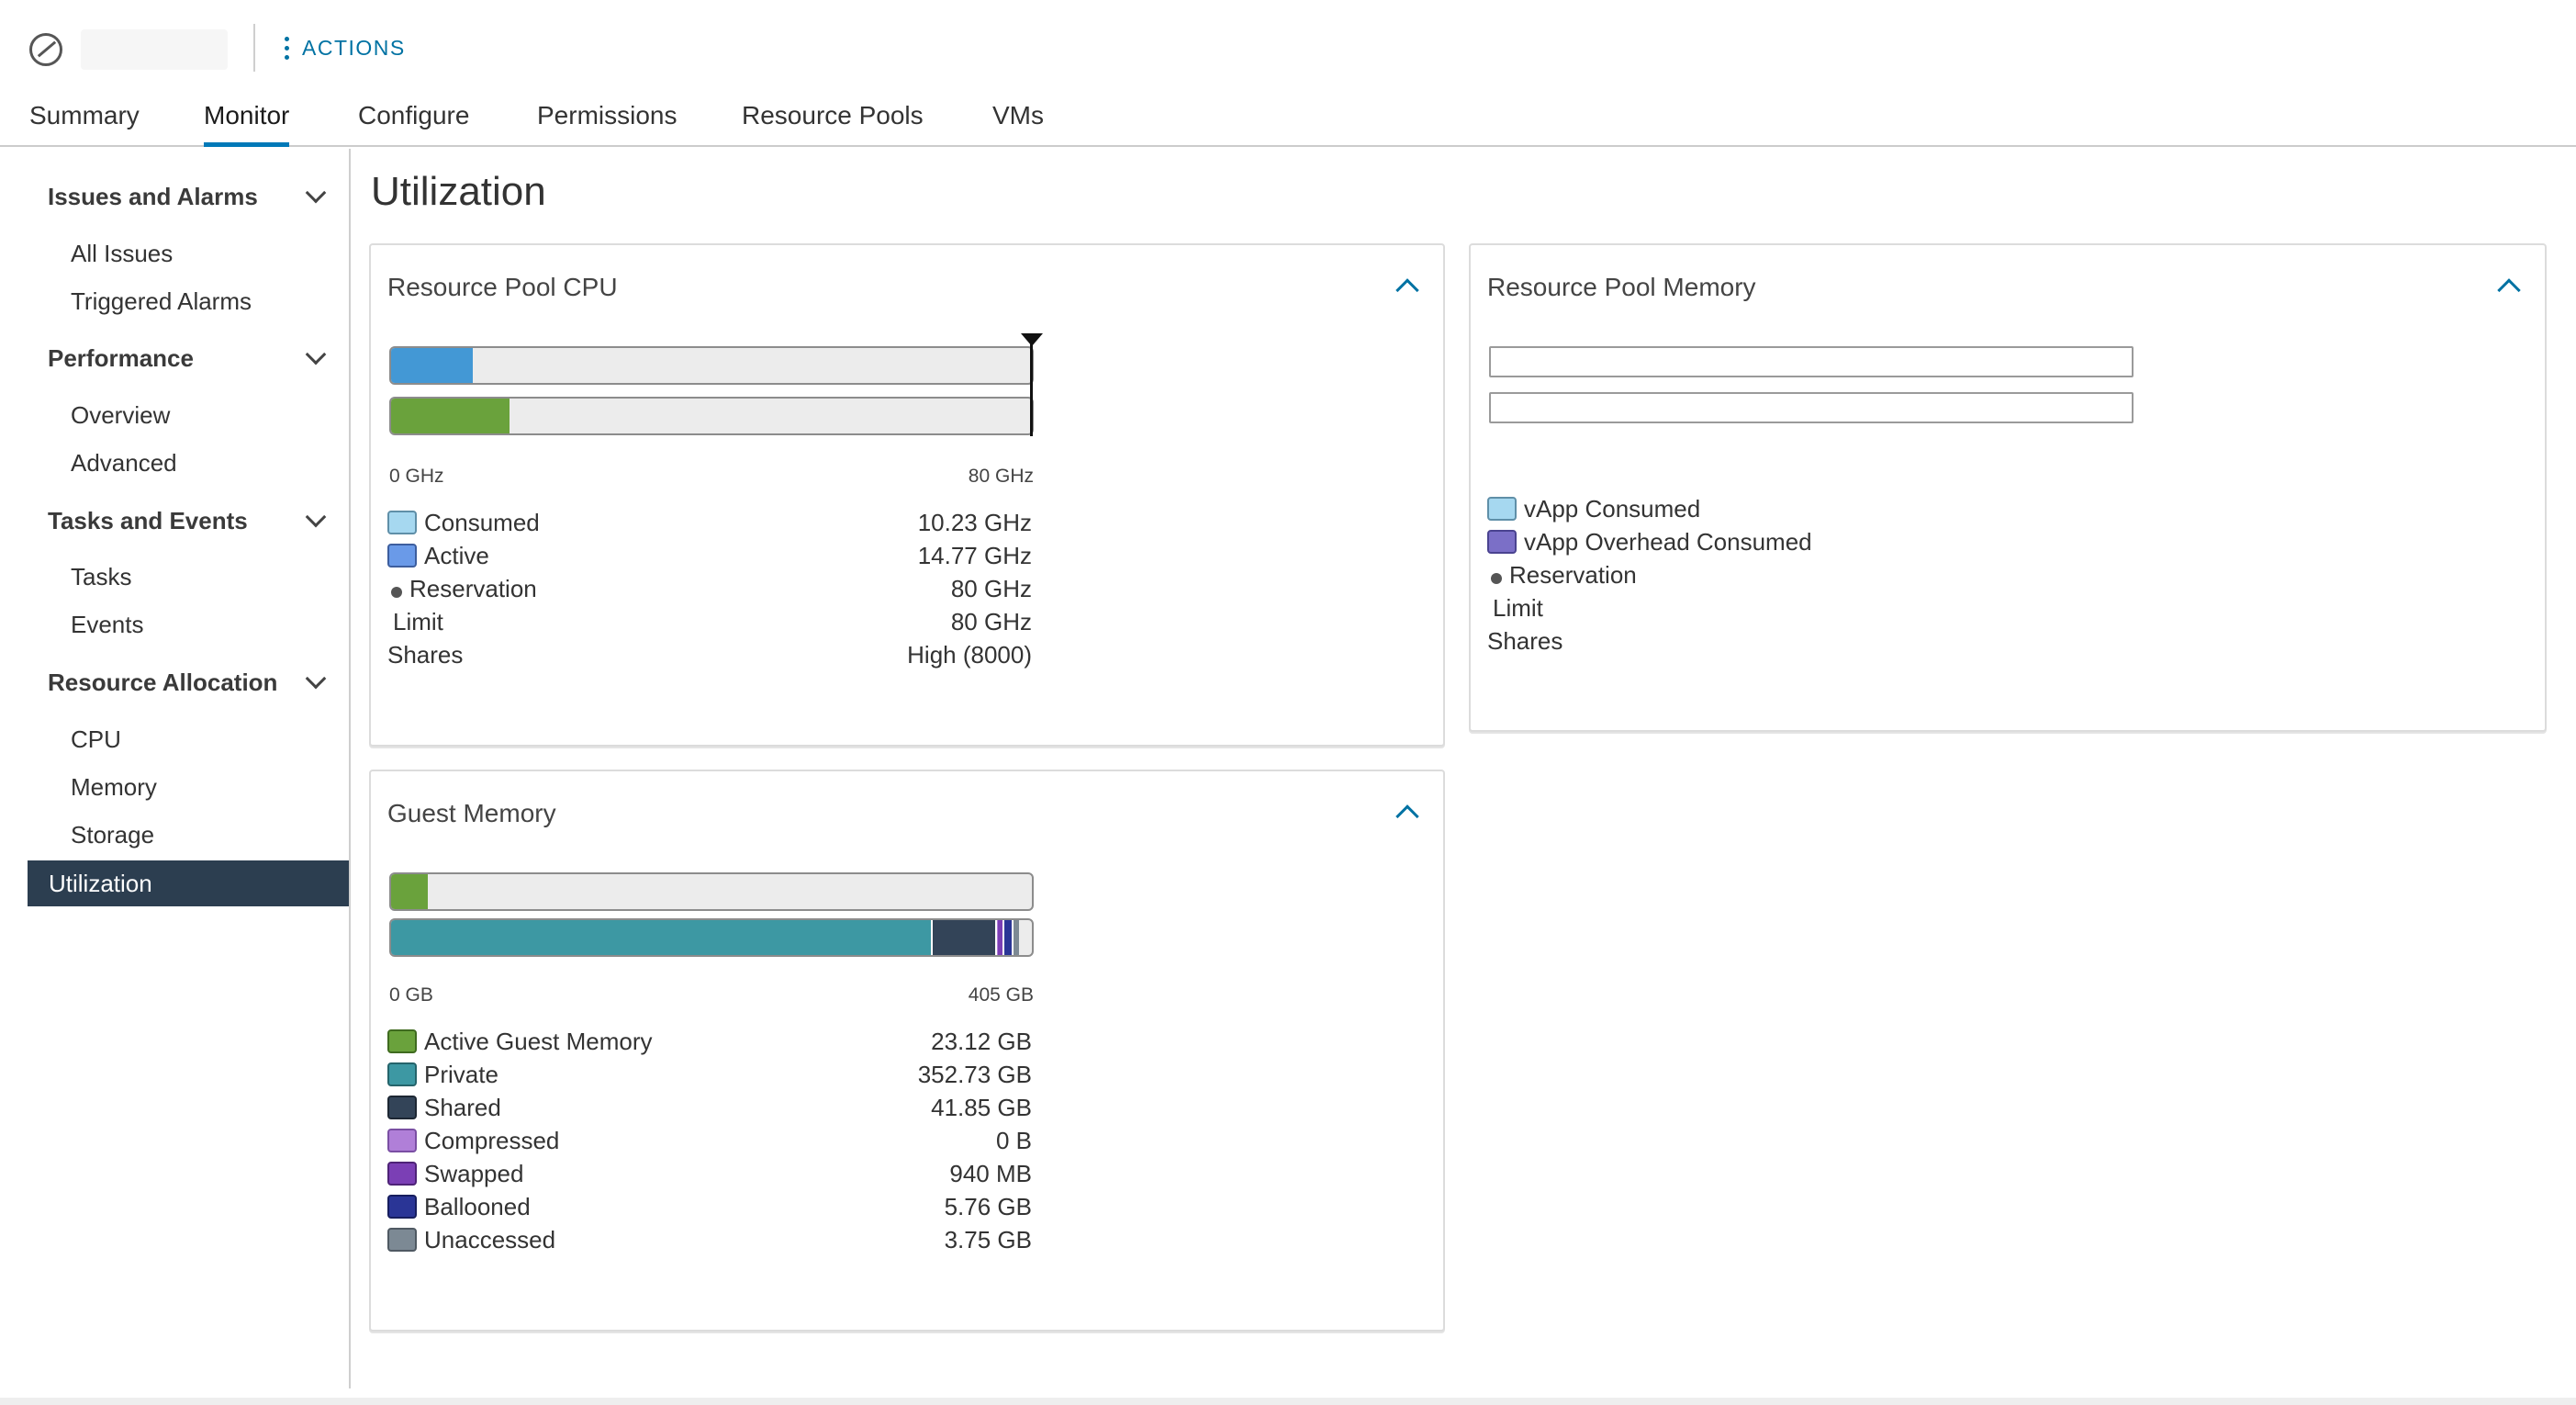 The height and width of the screenshot is (1405, 2576). Describe the element at coordinates (121, 357) in the screenshot. I see `nav-group-label: Performance` at that location.